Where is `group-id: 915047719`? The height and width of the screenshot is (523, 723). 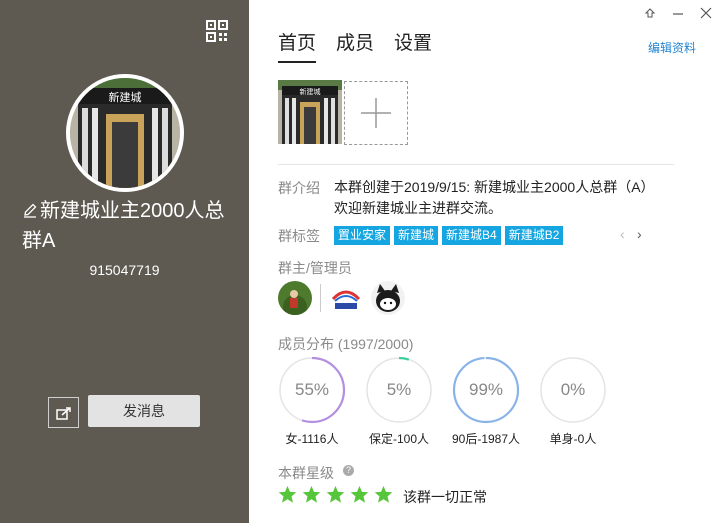 group-id: 915047719 is located at coordinates (124, 270).